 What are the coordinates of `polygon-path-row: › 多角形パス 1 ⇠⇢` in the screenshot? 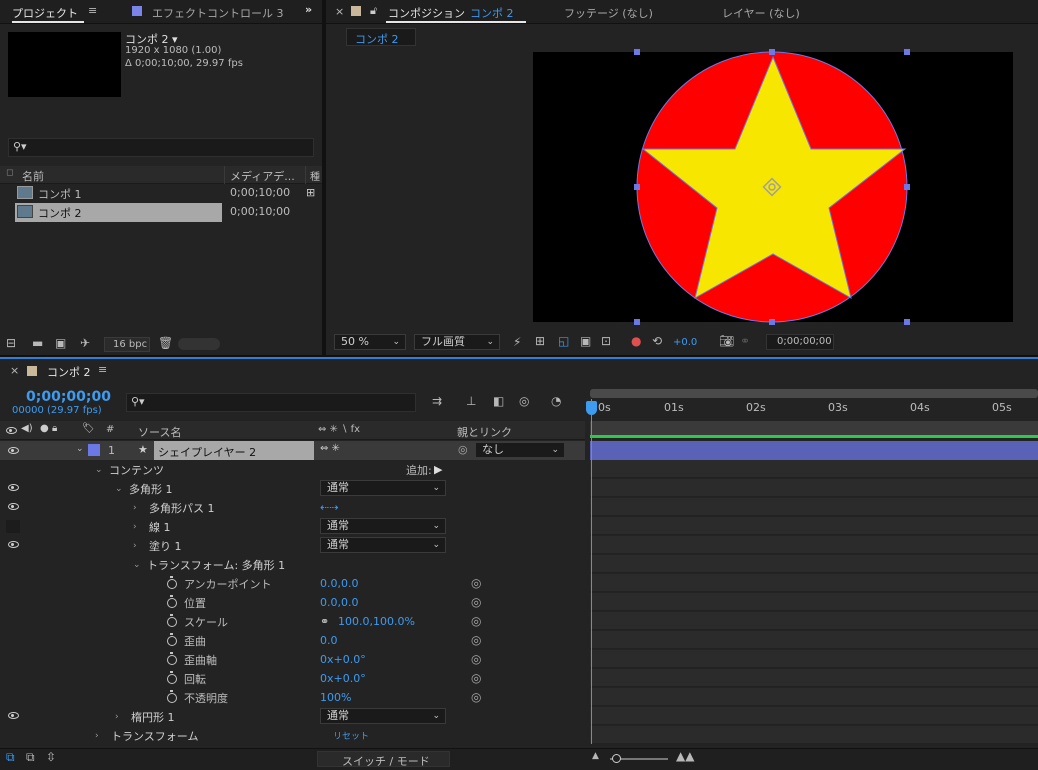 It's located at (292, 507).